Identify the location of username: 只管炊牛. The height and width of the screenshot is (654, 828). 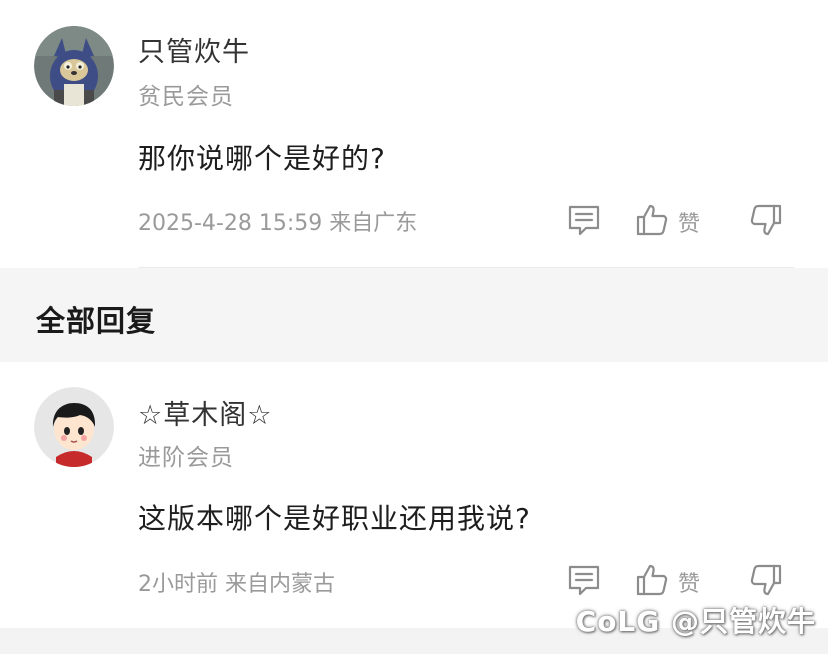
(194, 49).